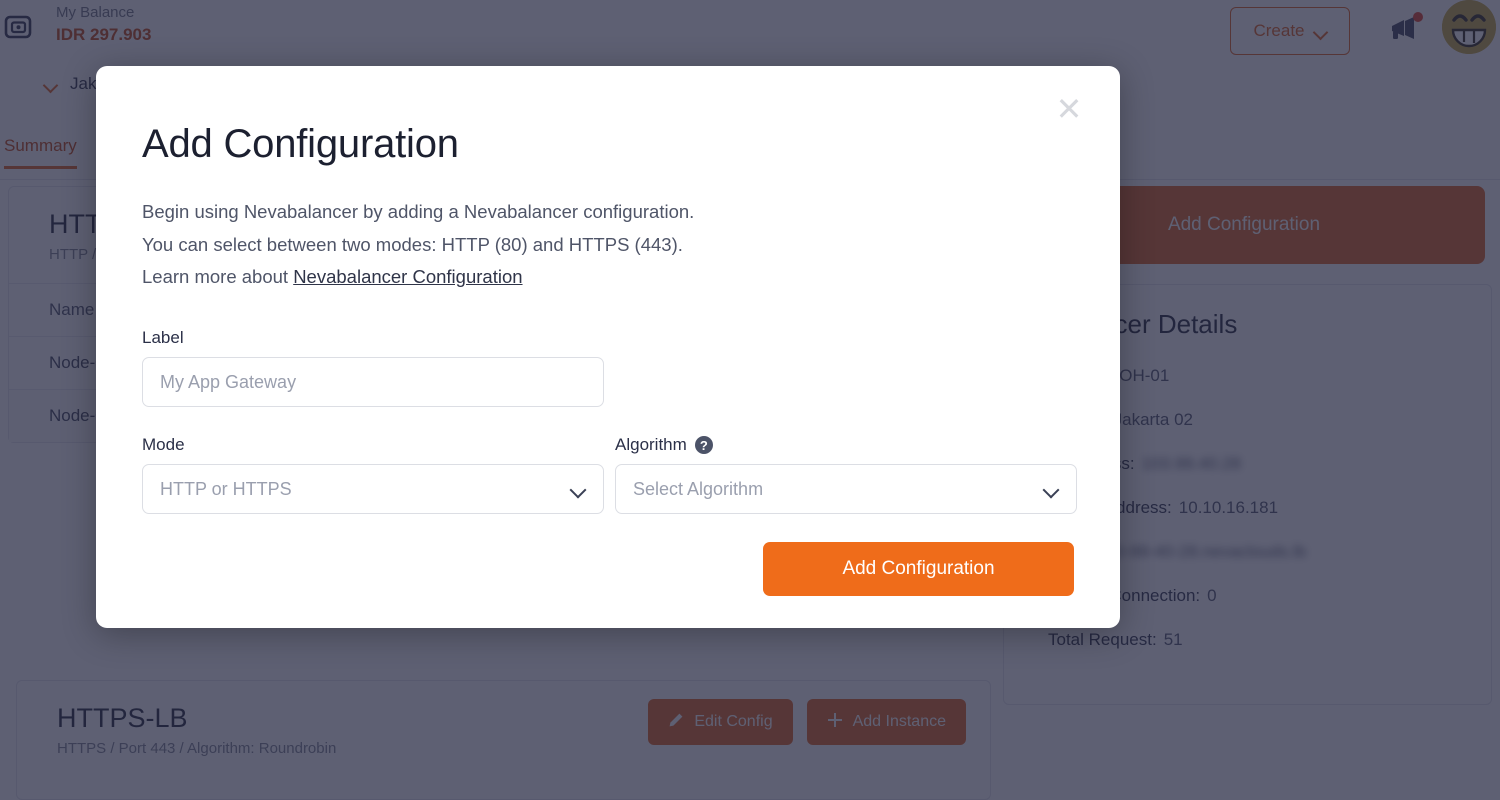 The height and width of the screenshot is (800, 1500). What do you see at coordinates (651, 445) in the screenshot?
I see `algorithm-label-text: Algorithm` at bounding box center [651, 445].